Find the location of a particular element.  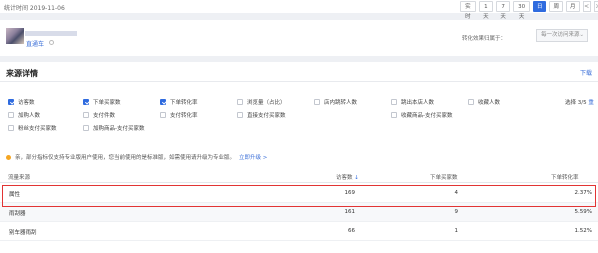

col-source: 流量来源 is located at coordinates (19, 178).